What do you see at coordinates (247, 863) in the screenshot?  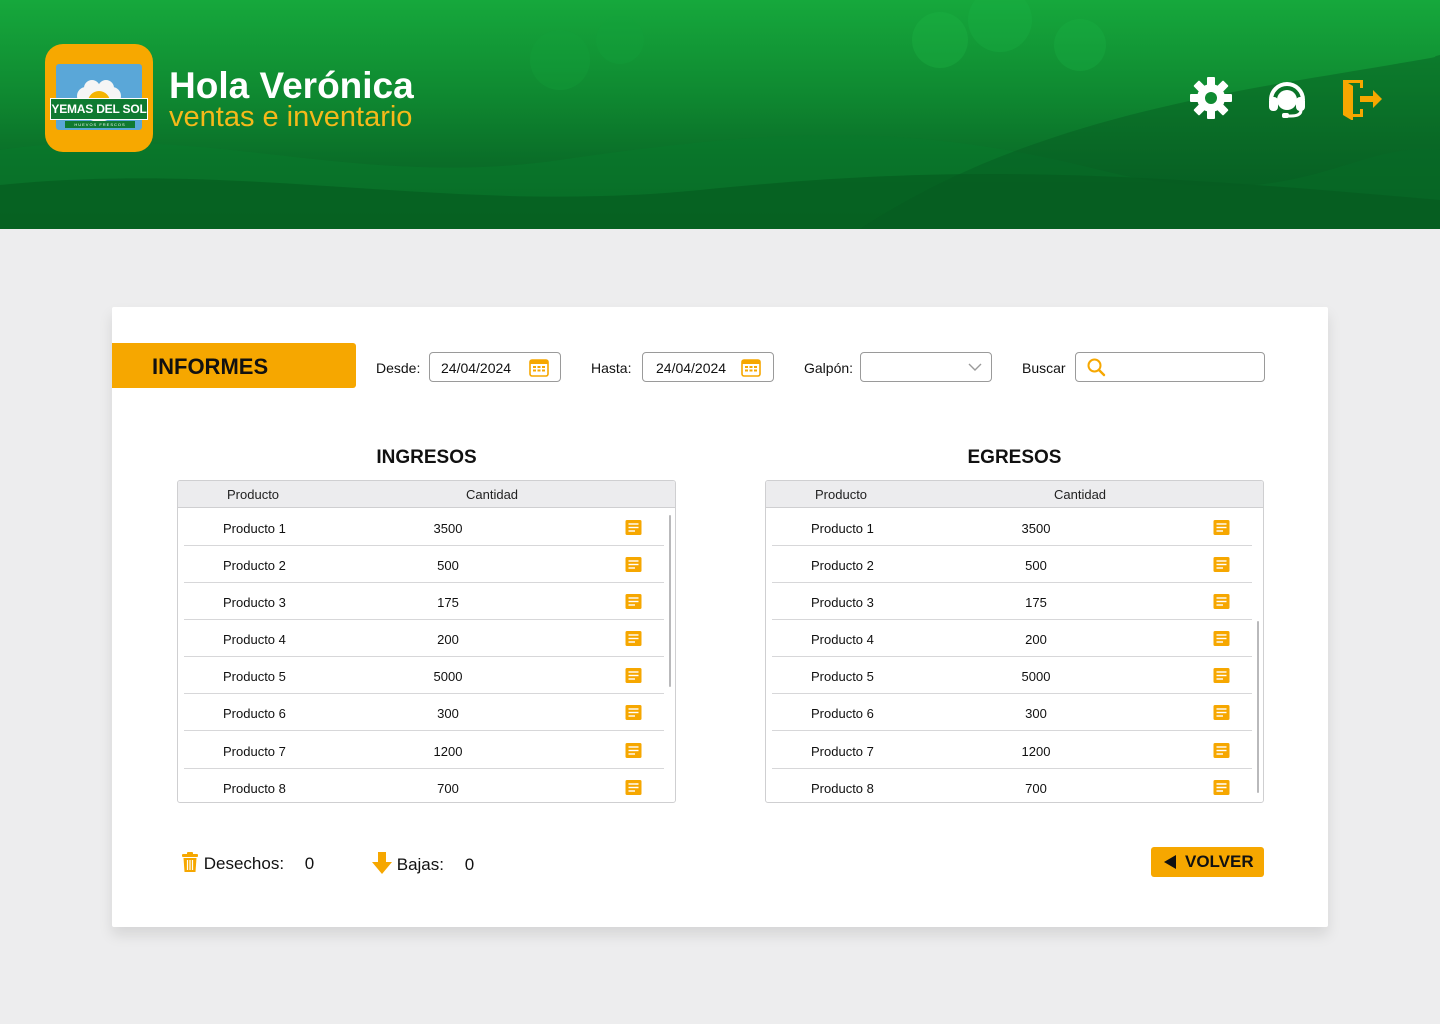 I see `desechos-summary: Desechos: 0` at bounding box center [247, 863].